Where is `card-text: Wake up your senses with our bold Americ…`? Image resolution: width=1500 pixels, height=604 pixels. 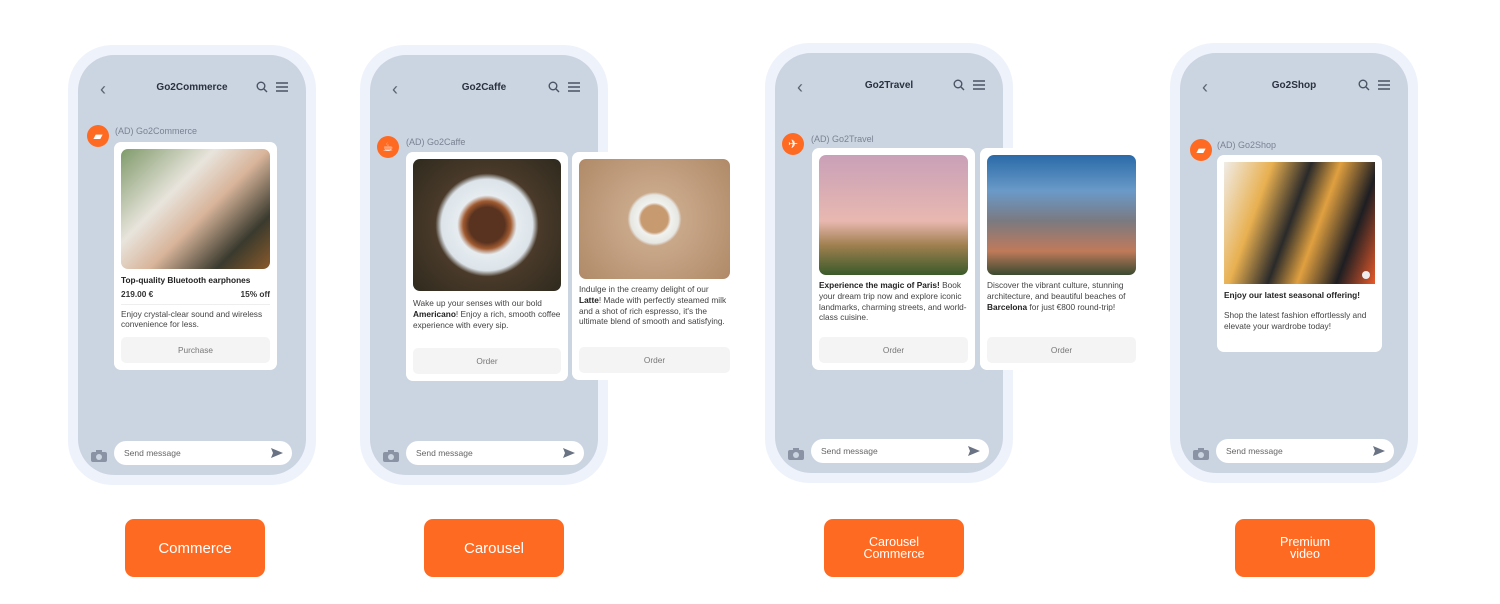 card-text: Wake up your senses with our bold Americ… is located at coordinates (487, 314).